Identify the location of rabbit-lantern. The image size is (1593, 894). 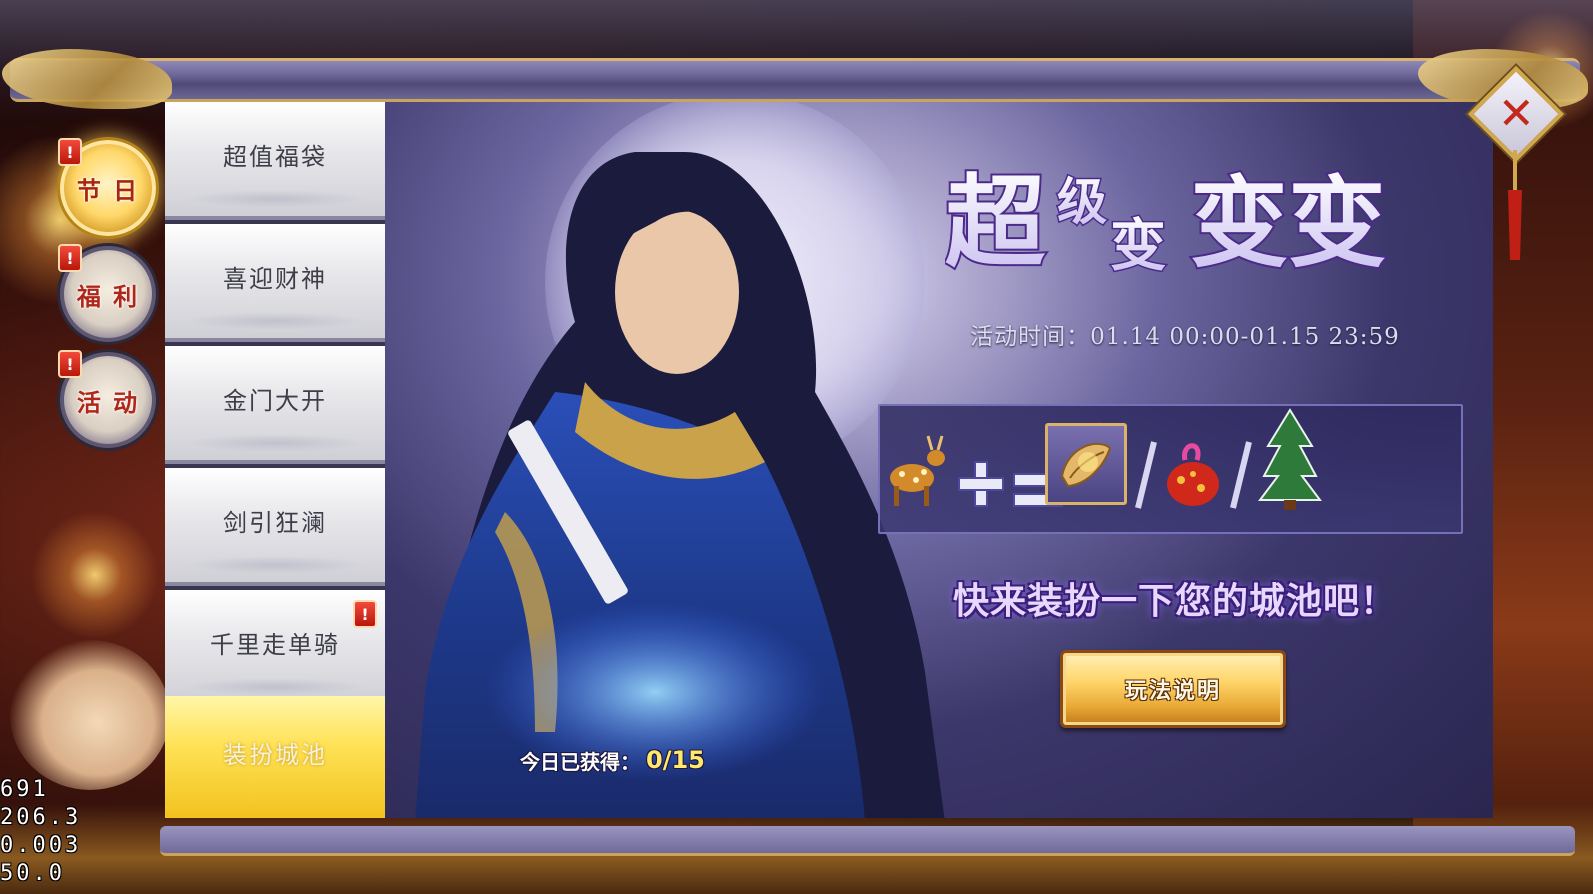
(90, 715).